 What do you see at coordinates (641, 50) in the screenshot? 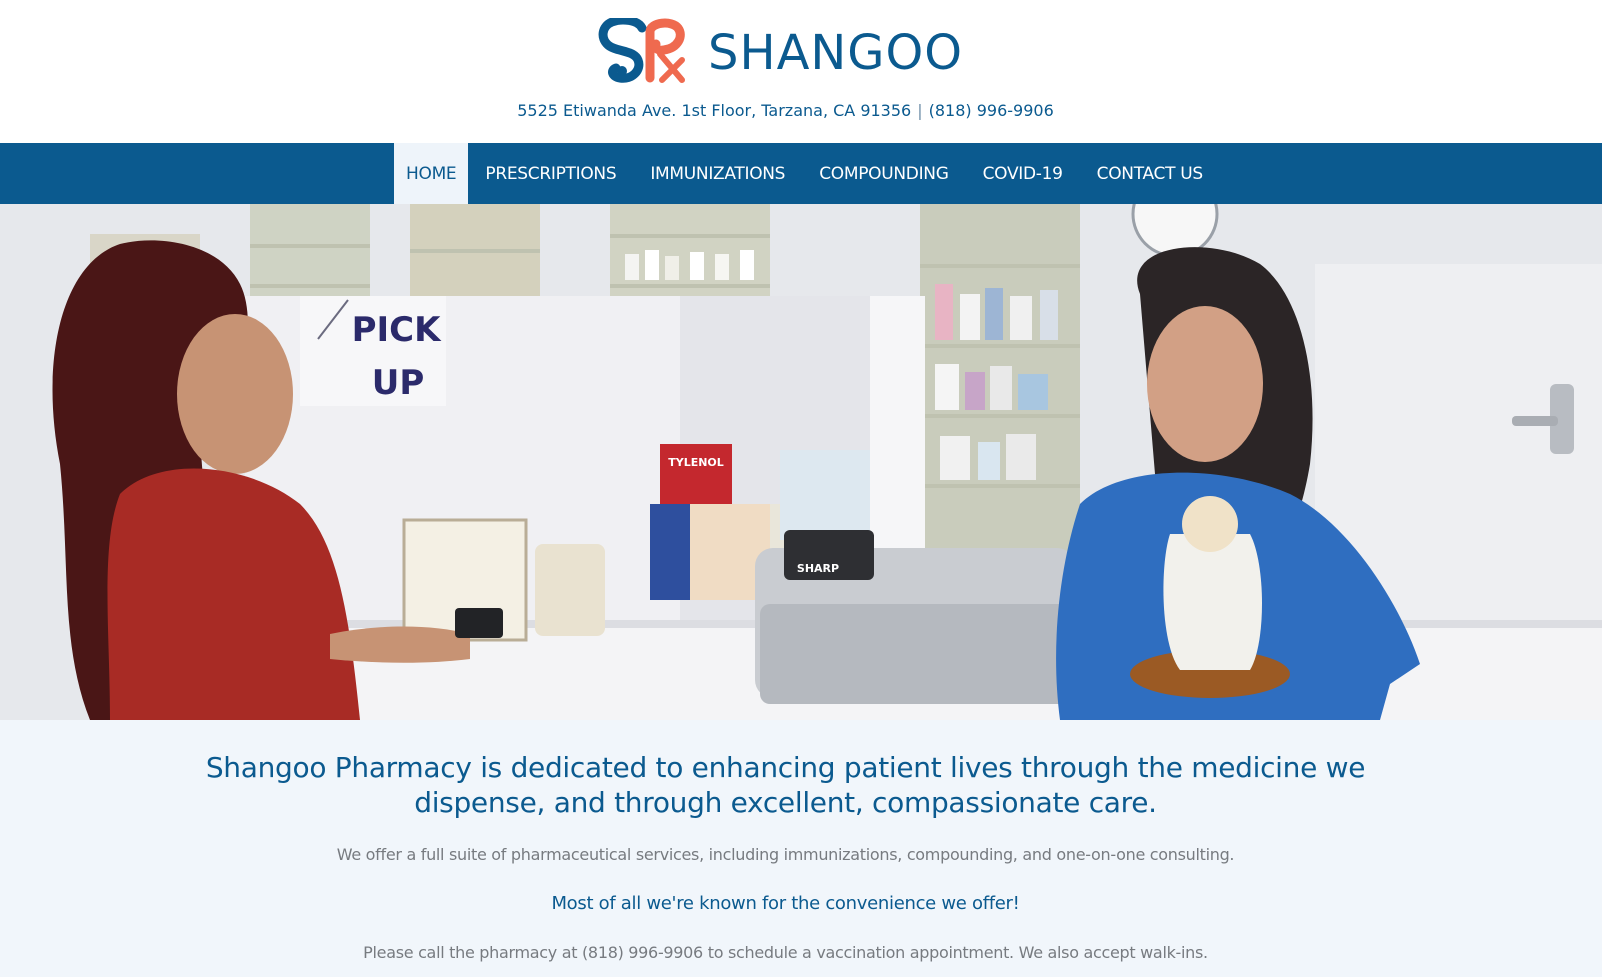
I see `shangoo-rx-logo-icon` at bounding box center [641, 50].